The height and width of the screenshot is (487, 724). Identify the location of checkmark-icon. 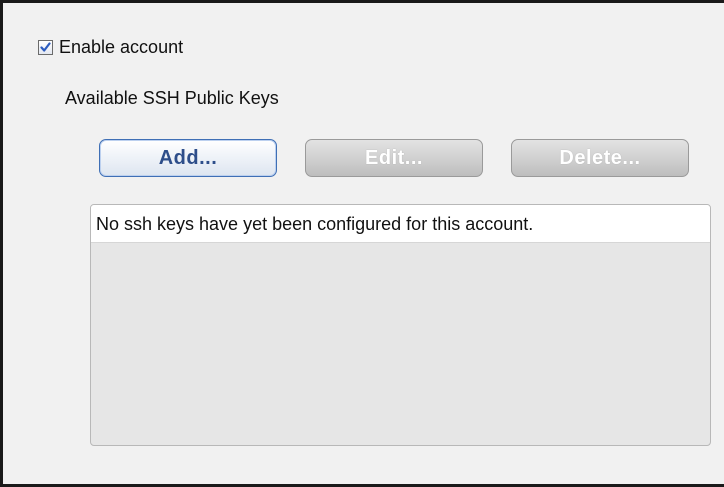
(45, 46).